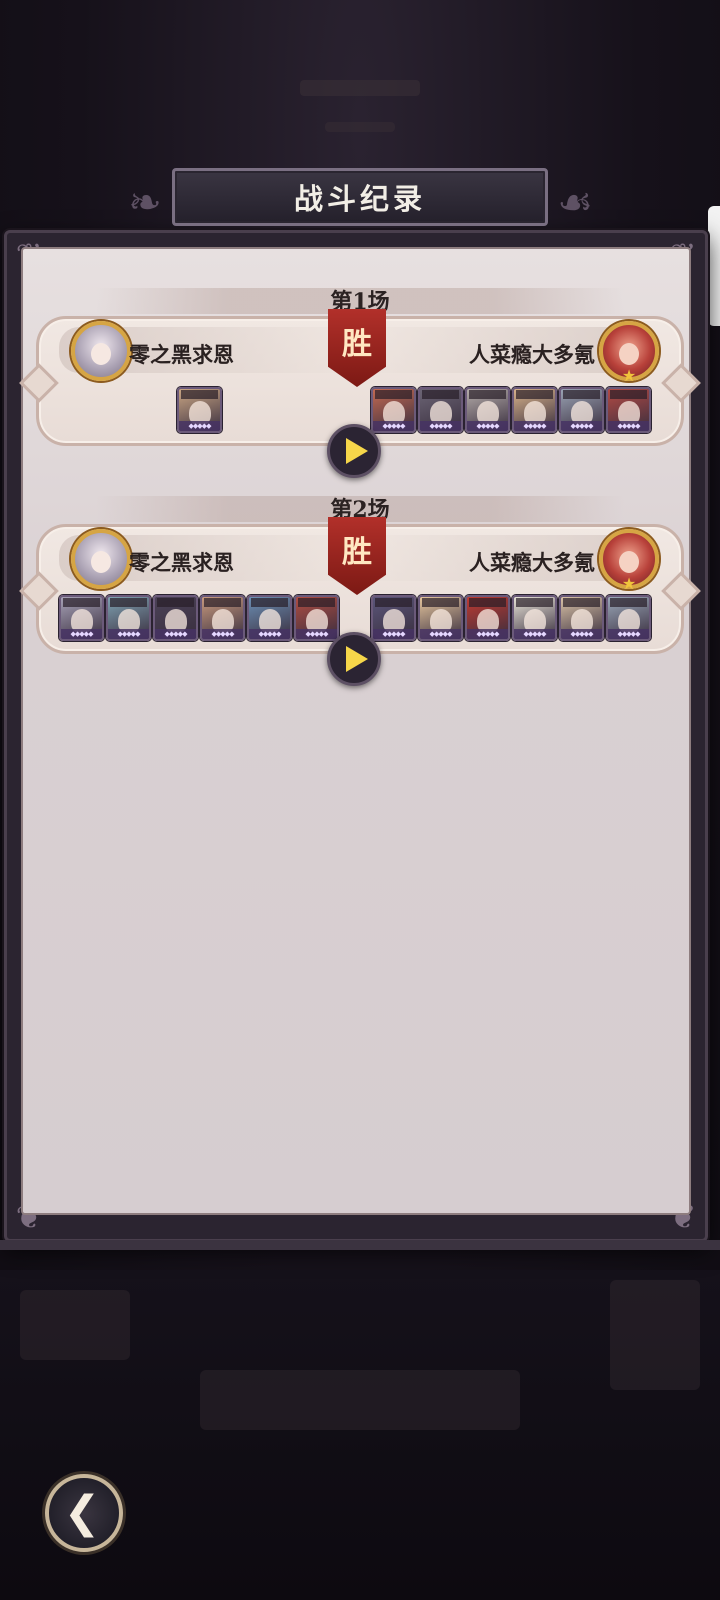  What do you see at coordinates (360, 88) in the screenshot?
I see `background-title-ghost` at bounding box center [360, 88].